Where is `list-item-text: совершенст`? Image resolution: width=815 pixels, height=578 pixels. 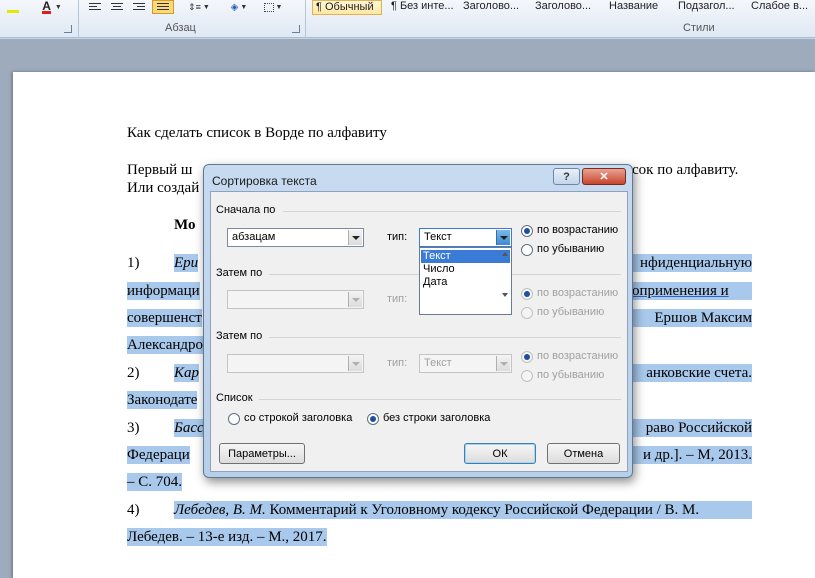
list-item-text: совершенст is located at coordinates (164, 318).